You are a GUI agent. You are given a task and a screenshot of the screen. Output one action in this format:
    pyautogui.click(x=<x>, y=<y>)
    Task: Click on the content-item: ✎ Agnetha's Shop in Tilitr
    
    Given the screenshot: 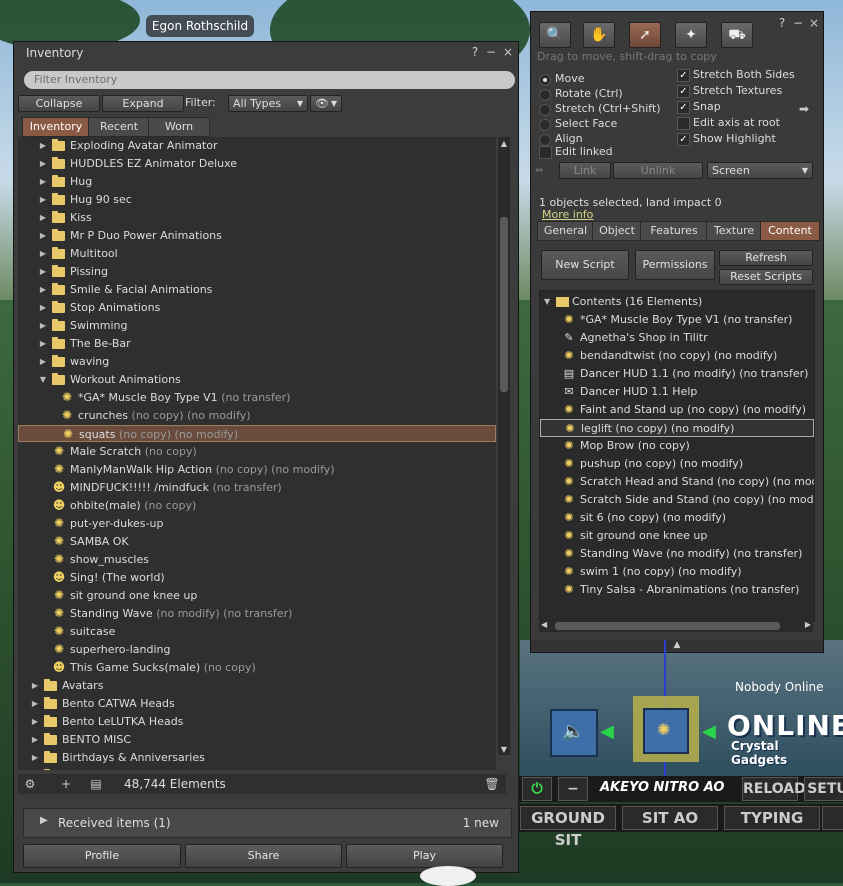 What is the action you would take?
    pyautogui.click(x=677, y=338)
    